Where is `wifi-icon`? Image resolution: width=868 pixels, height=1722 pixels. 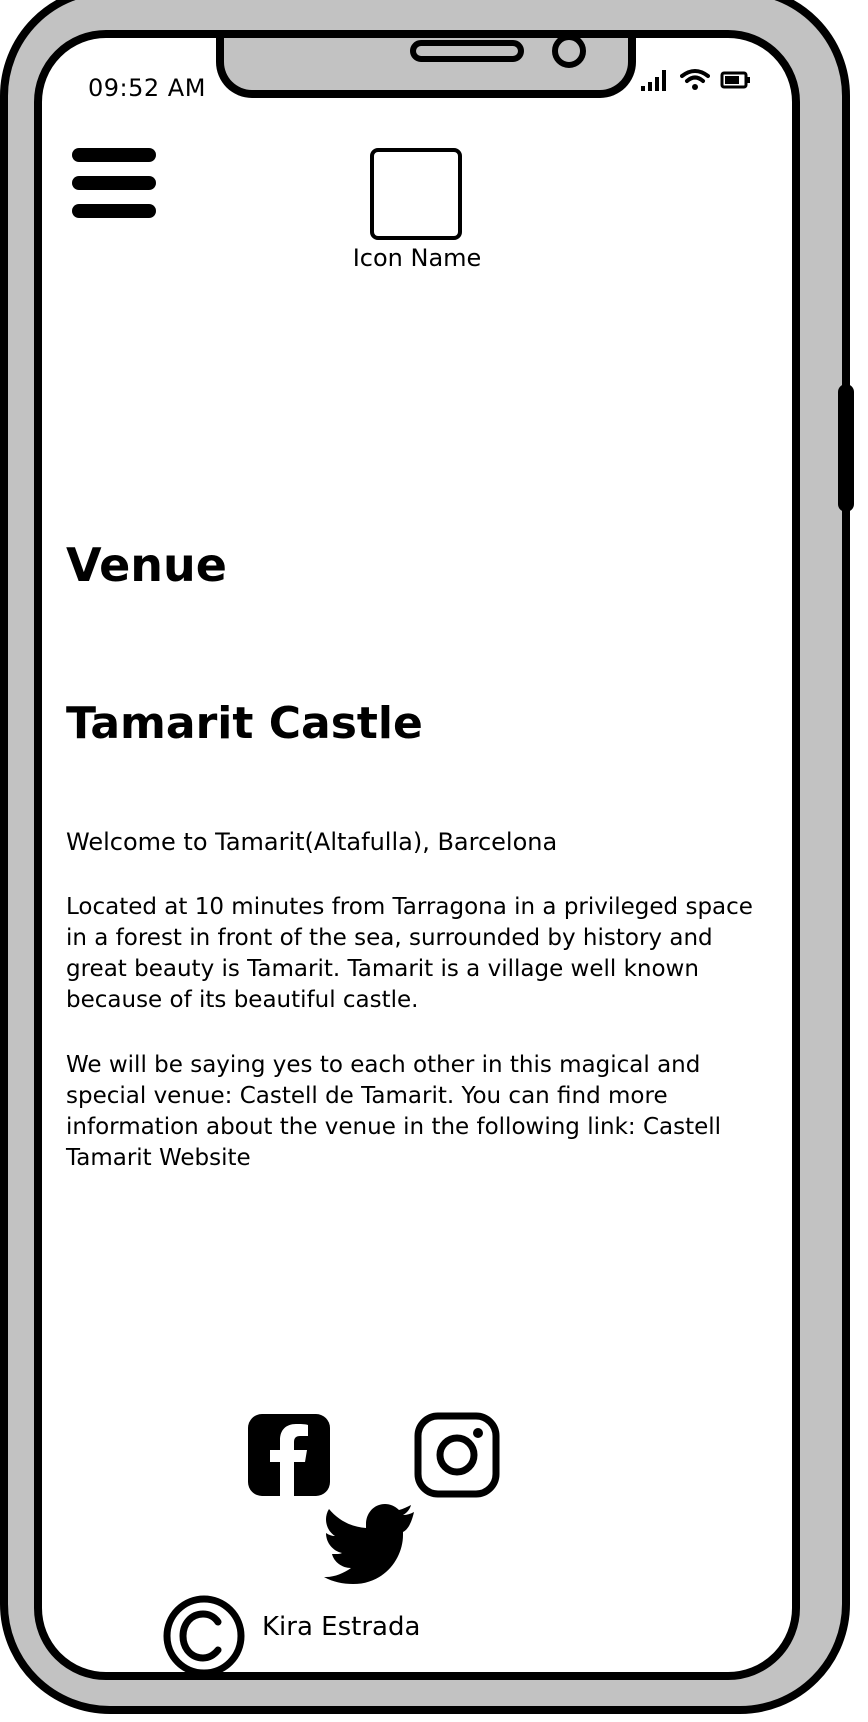
wifi-icon is located at coordinates (695, 79).